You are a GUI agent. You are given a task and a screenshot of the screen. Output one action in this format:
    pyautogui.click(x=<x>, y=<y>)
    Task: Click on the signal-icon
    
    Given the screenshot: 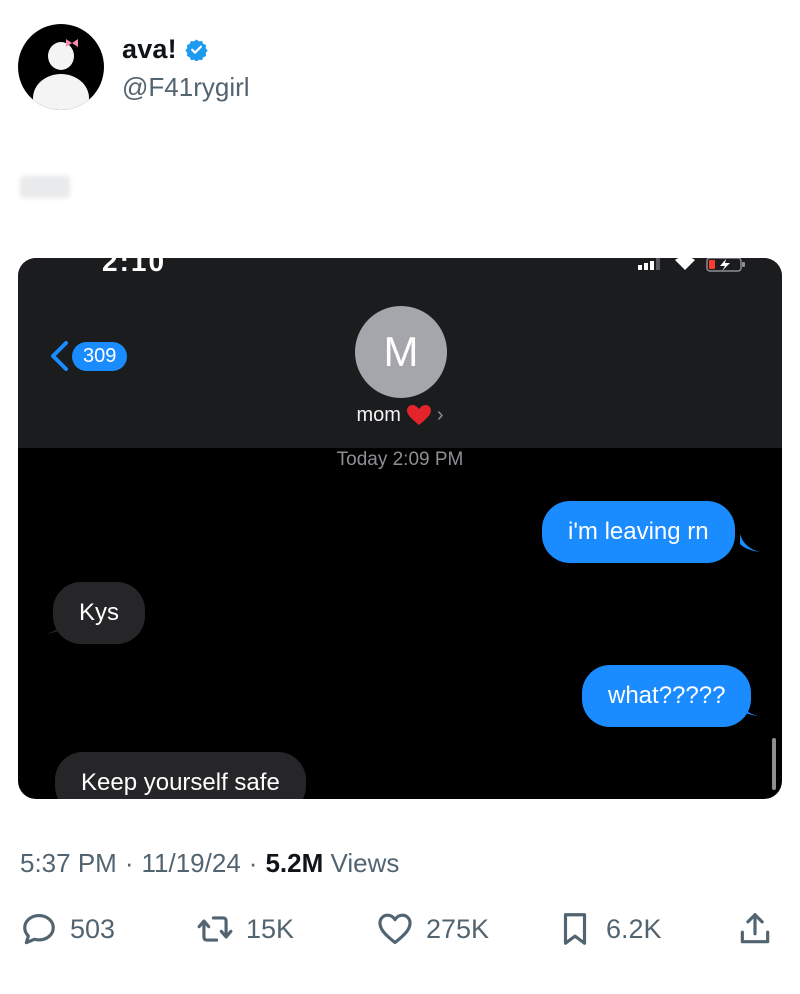 What is the action you would take?
    pyautogui.click(x=649, y=264)
    